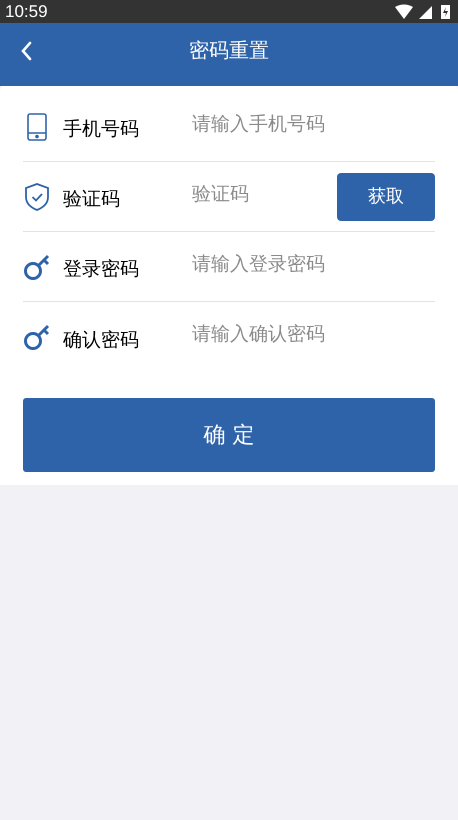  I want to click on status-icons, so click(424, 12).